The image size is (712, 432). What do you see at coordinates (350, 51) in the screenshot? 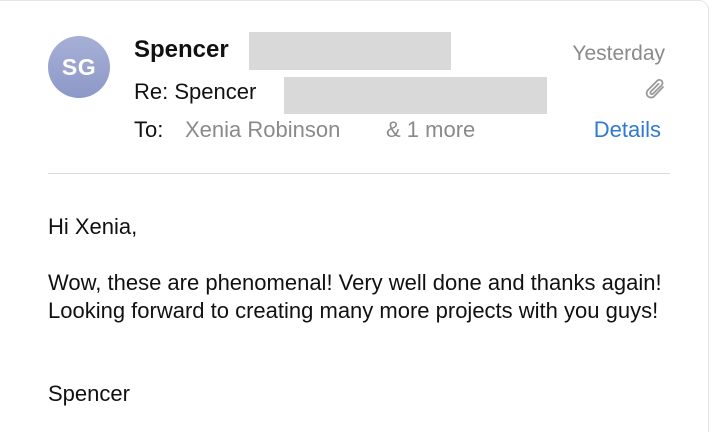
I see `redacted-sender-surname` at bounding box center [350, 51].